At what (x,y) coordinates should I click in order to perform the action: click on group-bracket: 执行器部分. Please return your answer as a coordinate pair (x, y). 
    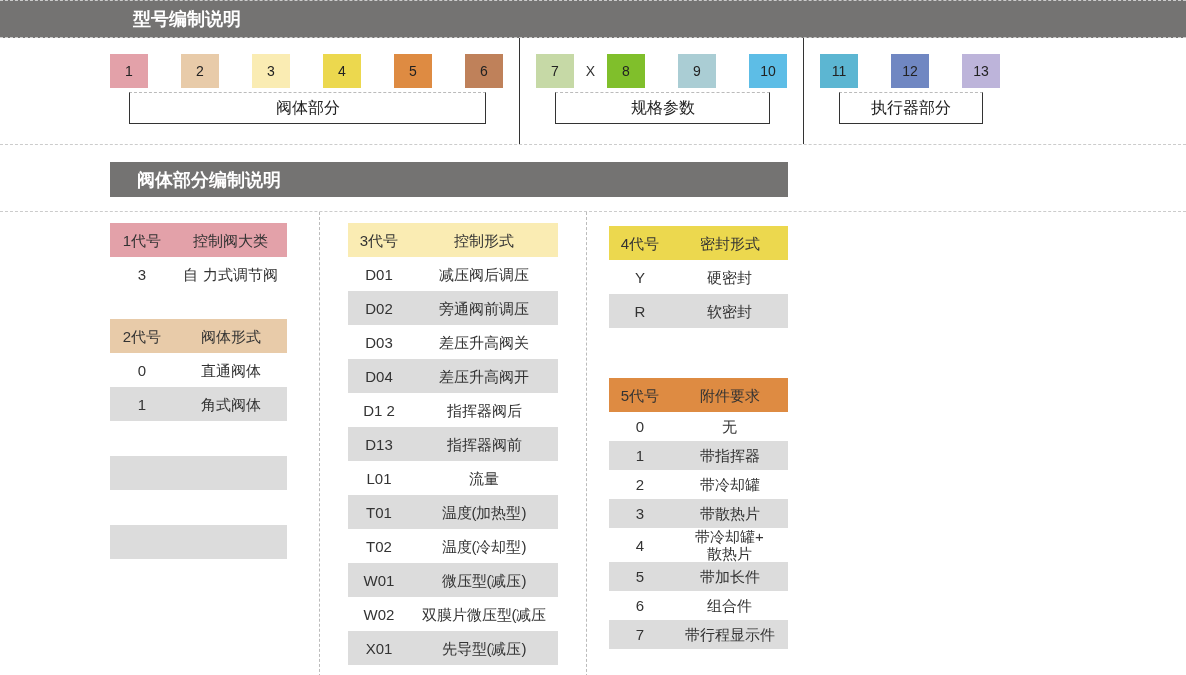
    Looking at the image, I should click on (911, 108).